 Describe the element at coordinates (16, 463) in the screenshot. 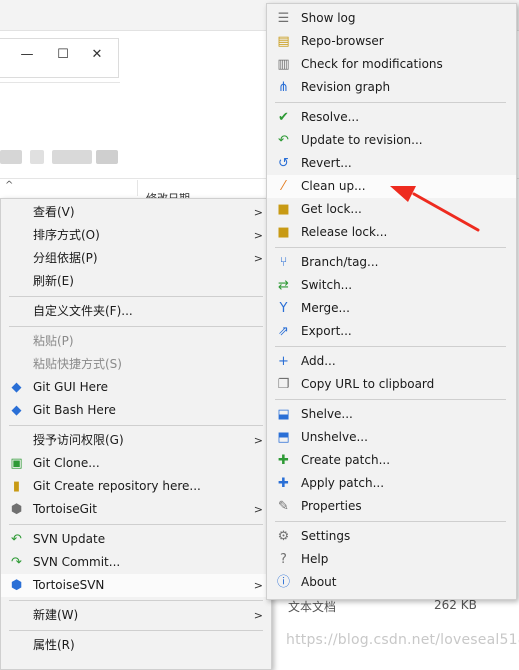

I see `git-clone-icon: ▣` at that location.